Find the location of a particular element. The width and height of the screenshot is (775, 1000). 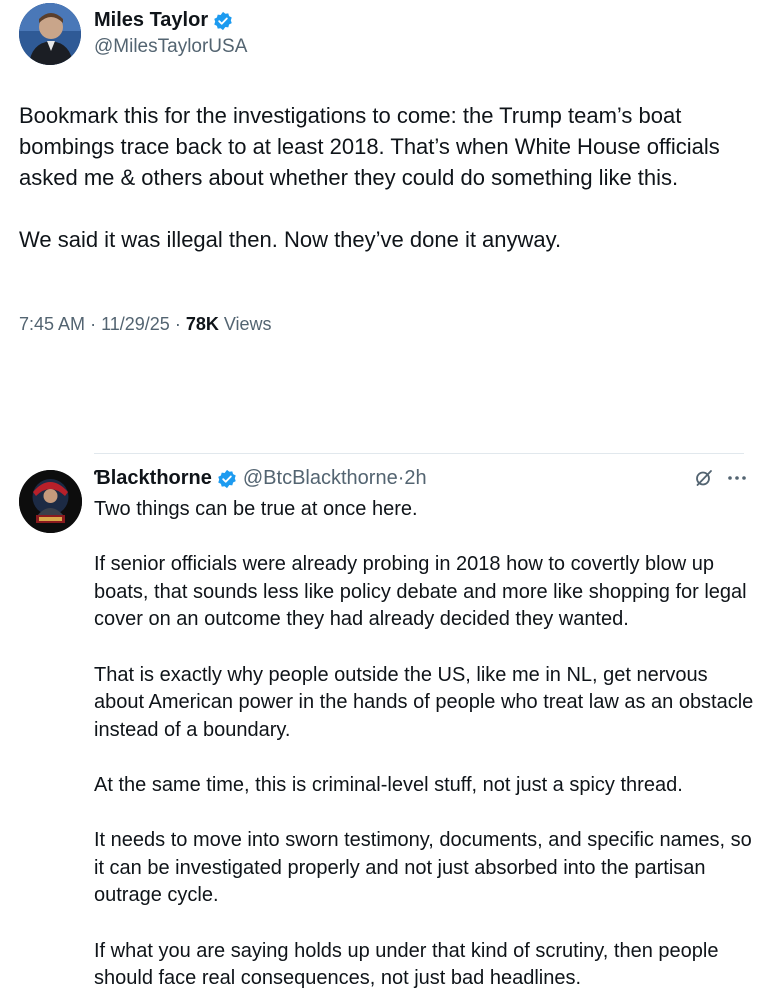

author-name: Miles Taylor is located at coordinates (151, 20).